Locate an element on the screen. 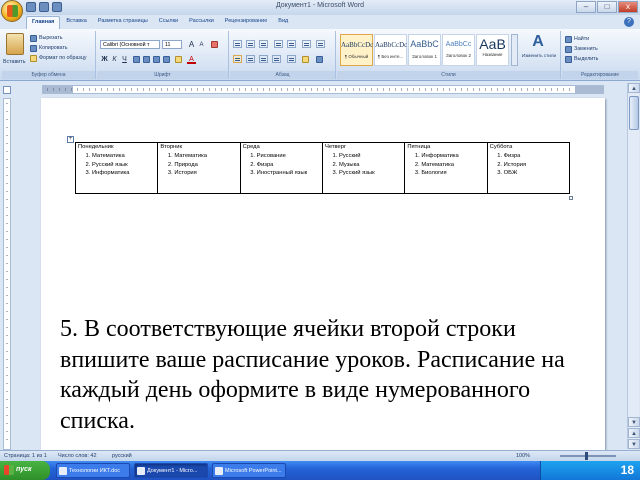  tab-selector is located at coordinates (7, 90).